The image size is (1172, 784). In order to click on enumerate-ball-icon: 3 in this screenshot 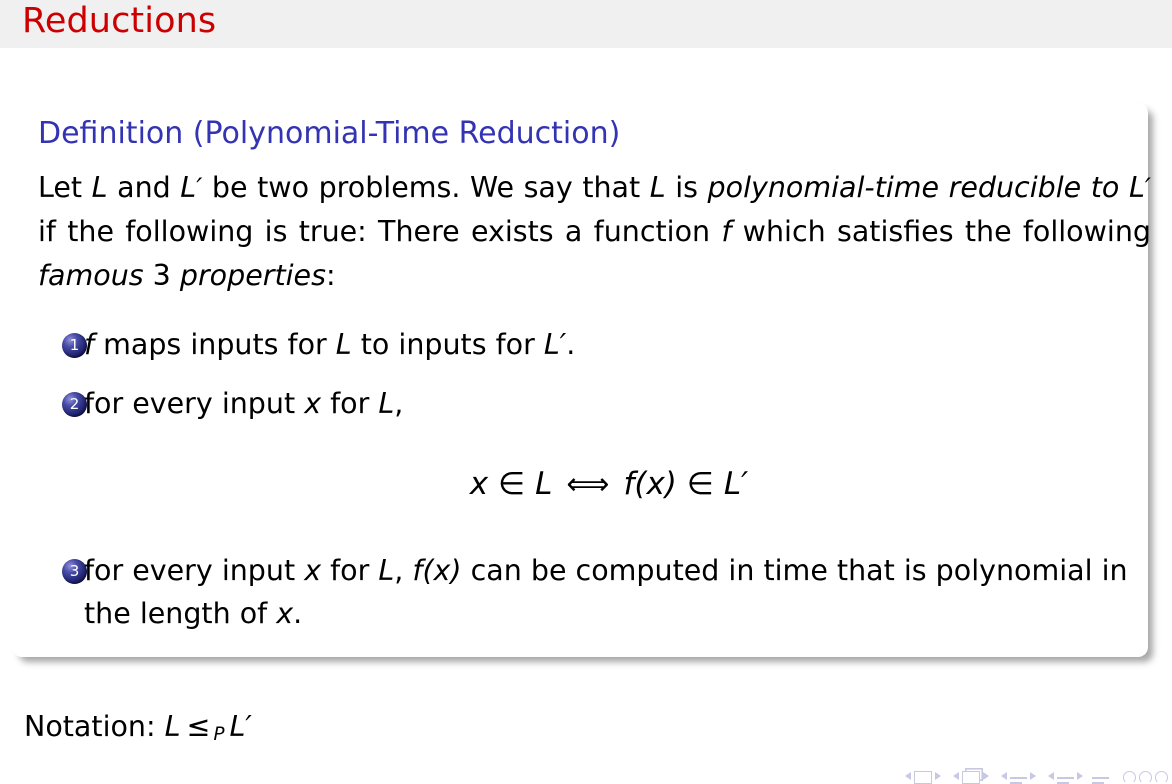, I will do `click(74, 571)`.